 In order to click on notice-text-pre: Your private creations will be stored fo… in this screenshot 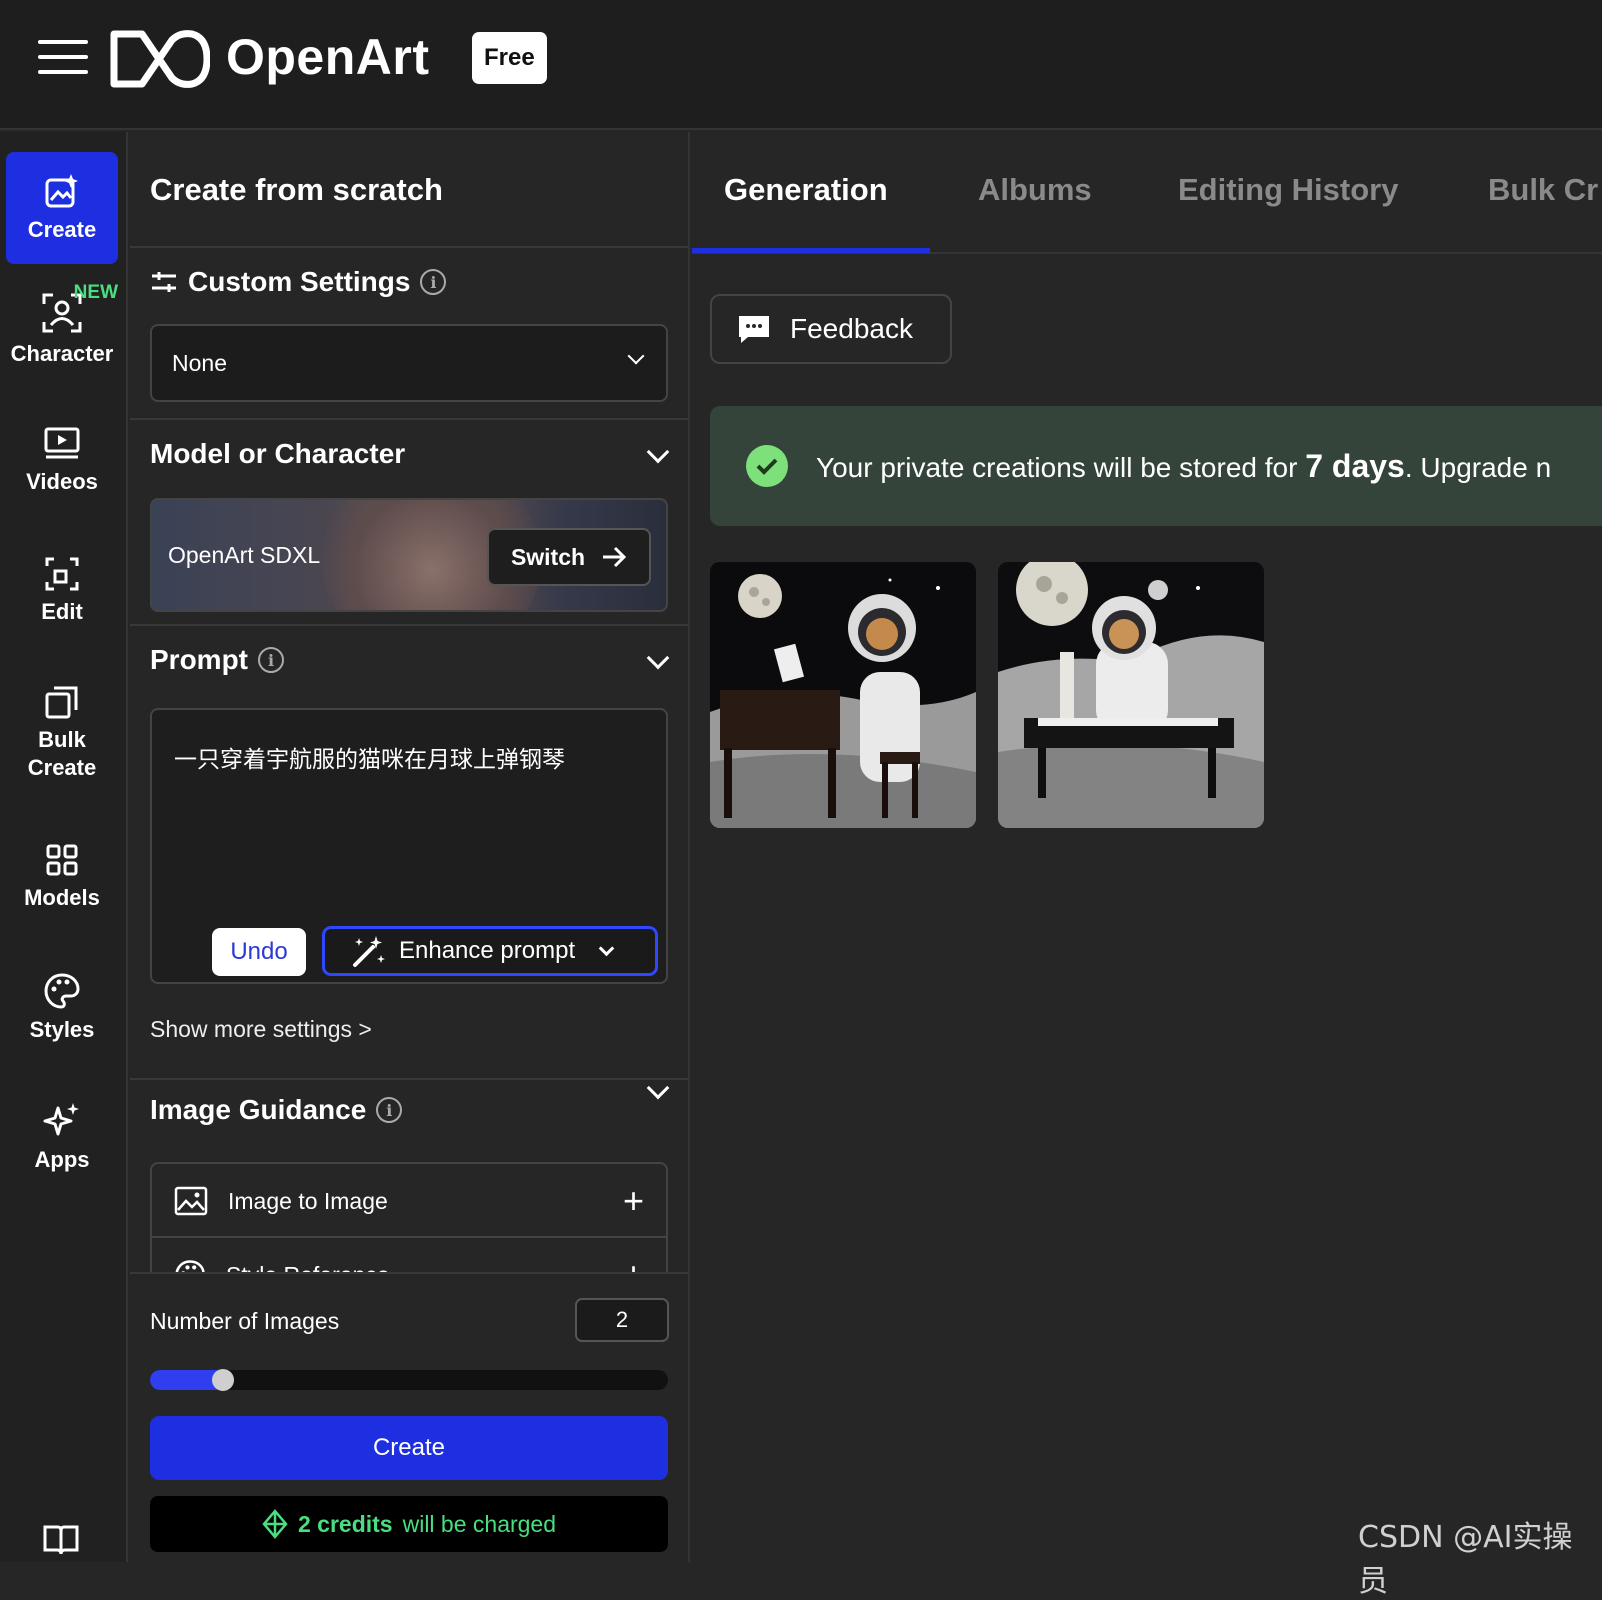, I will do `click(1057, 467)`.